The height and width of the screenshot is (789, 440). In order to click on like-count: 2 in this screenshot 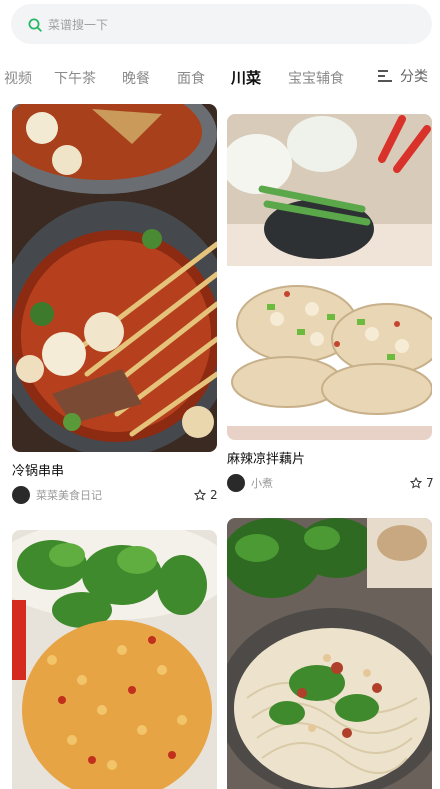, I will do `click(214, 495)`.